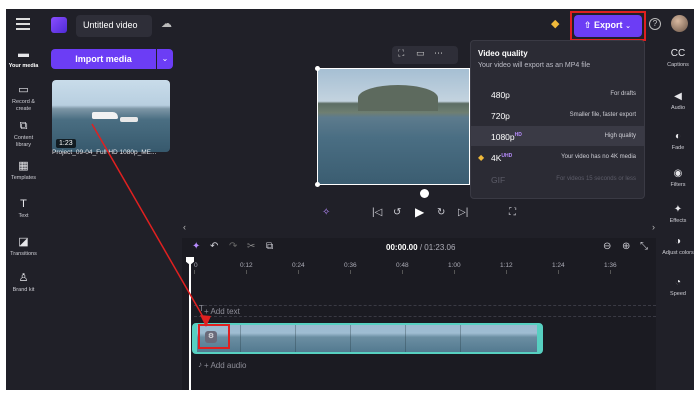 Image resolution: width=700 pixels, height=403 pixels. I want to click on annotation-arrow, so click(151, 225).